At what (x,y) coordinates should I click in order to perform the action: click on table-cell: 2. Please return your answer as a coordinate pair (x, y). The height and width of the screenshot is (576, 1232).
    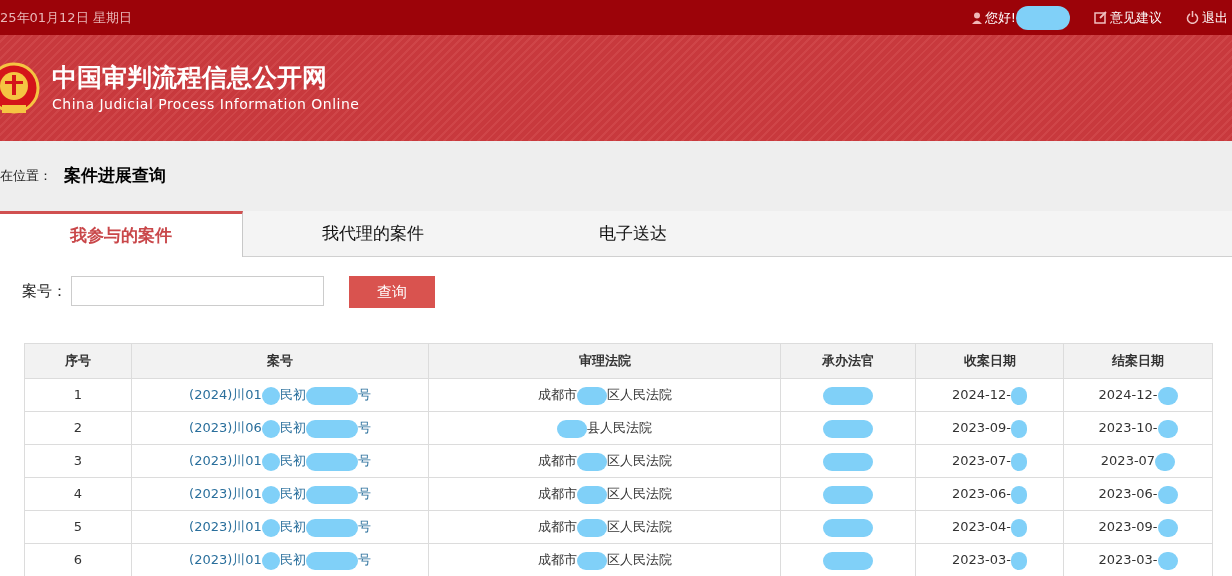
    Looking at the image, I should click on (78, 428).